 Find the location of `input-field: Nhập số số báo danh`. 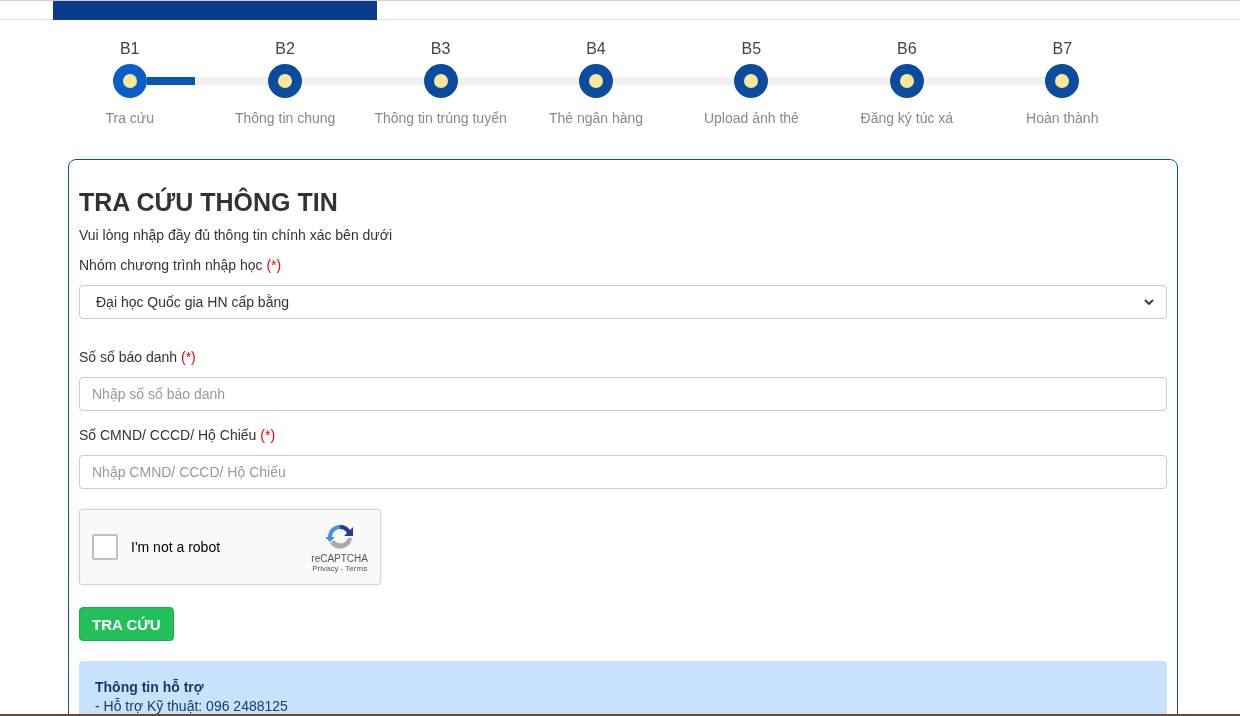

input-field: Nhập số số báo danh is located at coordinates (623, 394).